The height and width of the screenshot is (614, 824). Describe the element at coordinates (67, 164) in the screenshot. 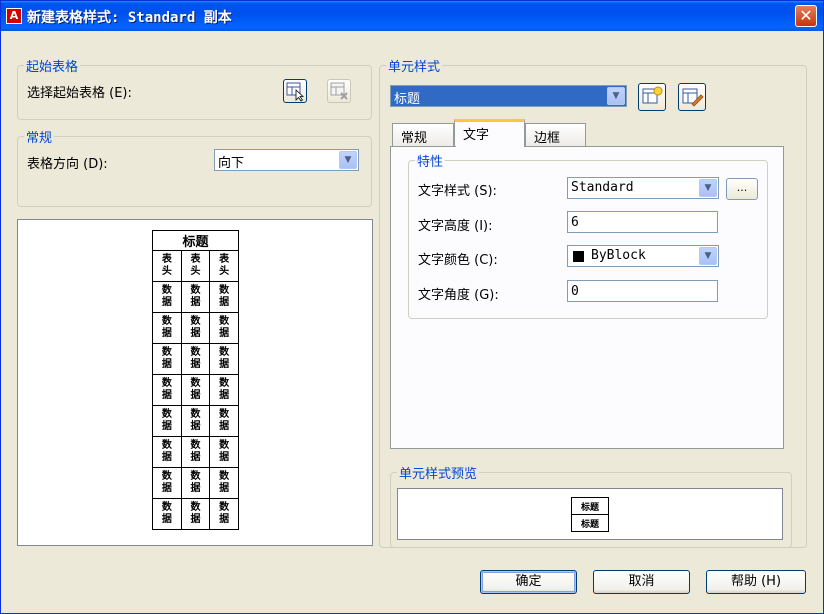

I see `table-direction-label: 表格方向 (D):` at that location.